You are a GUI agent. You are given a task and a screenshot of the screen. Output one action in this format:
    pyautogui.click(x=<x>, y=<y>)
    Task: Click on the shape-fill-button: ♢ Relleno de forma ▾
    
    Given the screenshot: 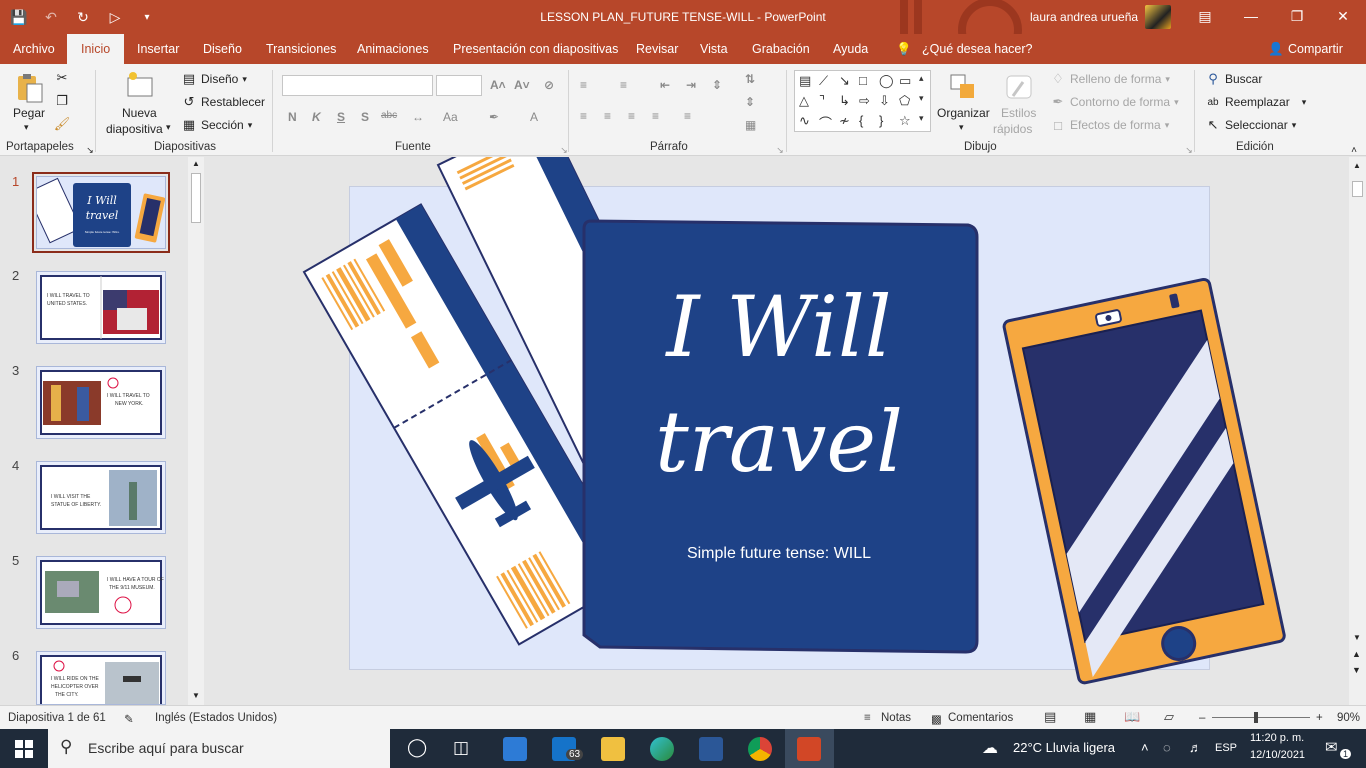 What is the action you would take?
    pyautogui.click(x=1110, y=79)
    